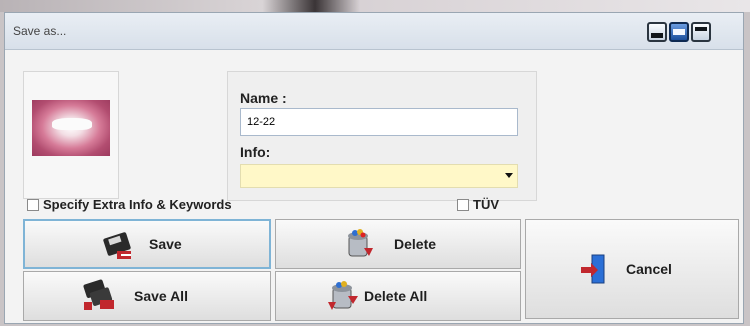  What do you see at coordinates (649, 269) in the screenshot?
I see `cancel-label: Cancel` at bounding box center [649, 269].